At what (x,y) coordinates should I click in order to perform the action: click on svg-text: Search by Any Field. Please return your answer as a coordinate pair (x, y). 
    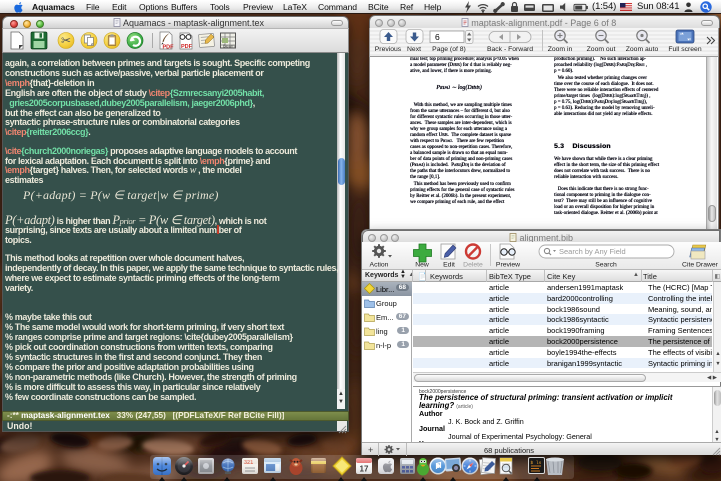
    Looking at the image, I should click on (592, 251).